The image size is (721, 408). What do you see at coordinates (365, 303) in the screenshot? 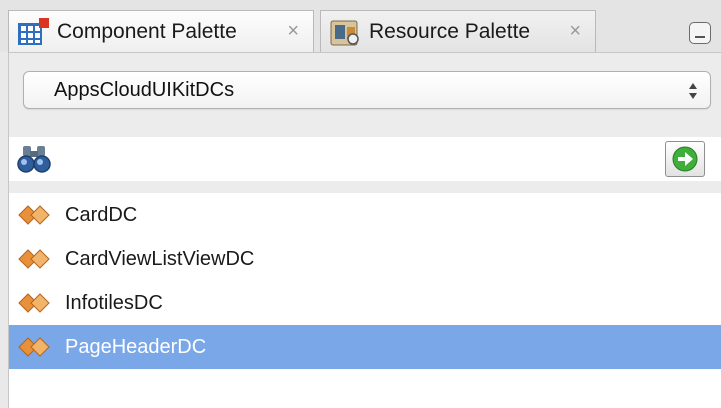
I see `list-item: InfotilesDC` at bounding box center [365, 303].